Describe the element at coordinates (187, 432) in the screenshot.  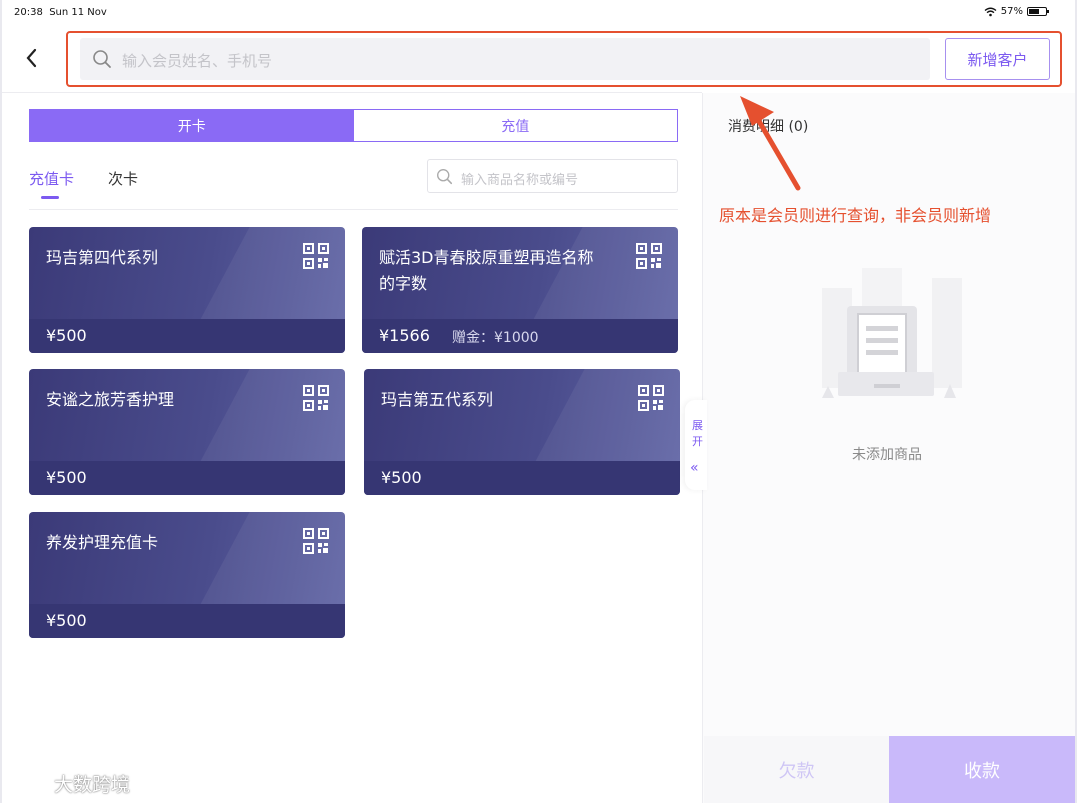
I see `product-card: 安谧之旅芳香护理 ¥500` at that location.